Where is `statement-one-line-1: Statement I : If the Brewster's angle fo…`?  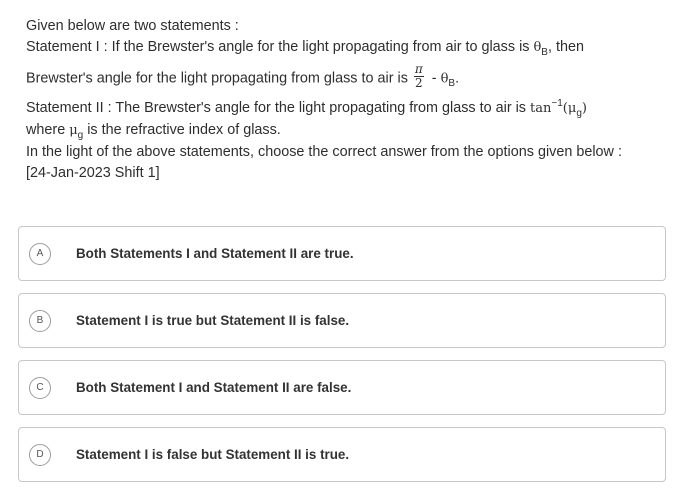
statement-one-line-1: Statement I : If the Brewster's angle fo… is located at coordinates (344, 48).